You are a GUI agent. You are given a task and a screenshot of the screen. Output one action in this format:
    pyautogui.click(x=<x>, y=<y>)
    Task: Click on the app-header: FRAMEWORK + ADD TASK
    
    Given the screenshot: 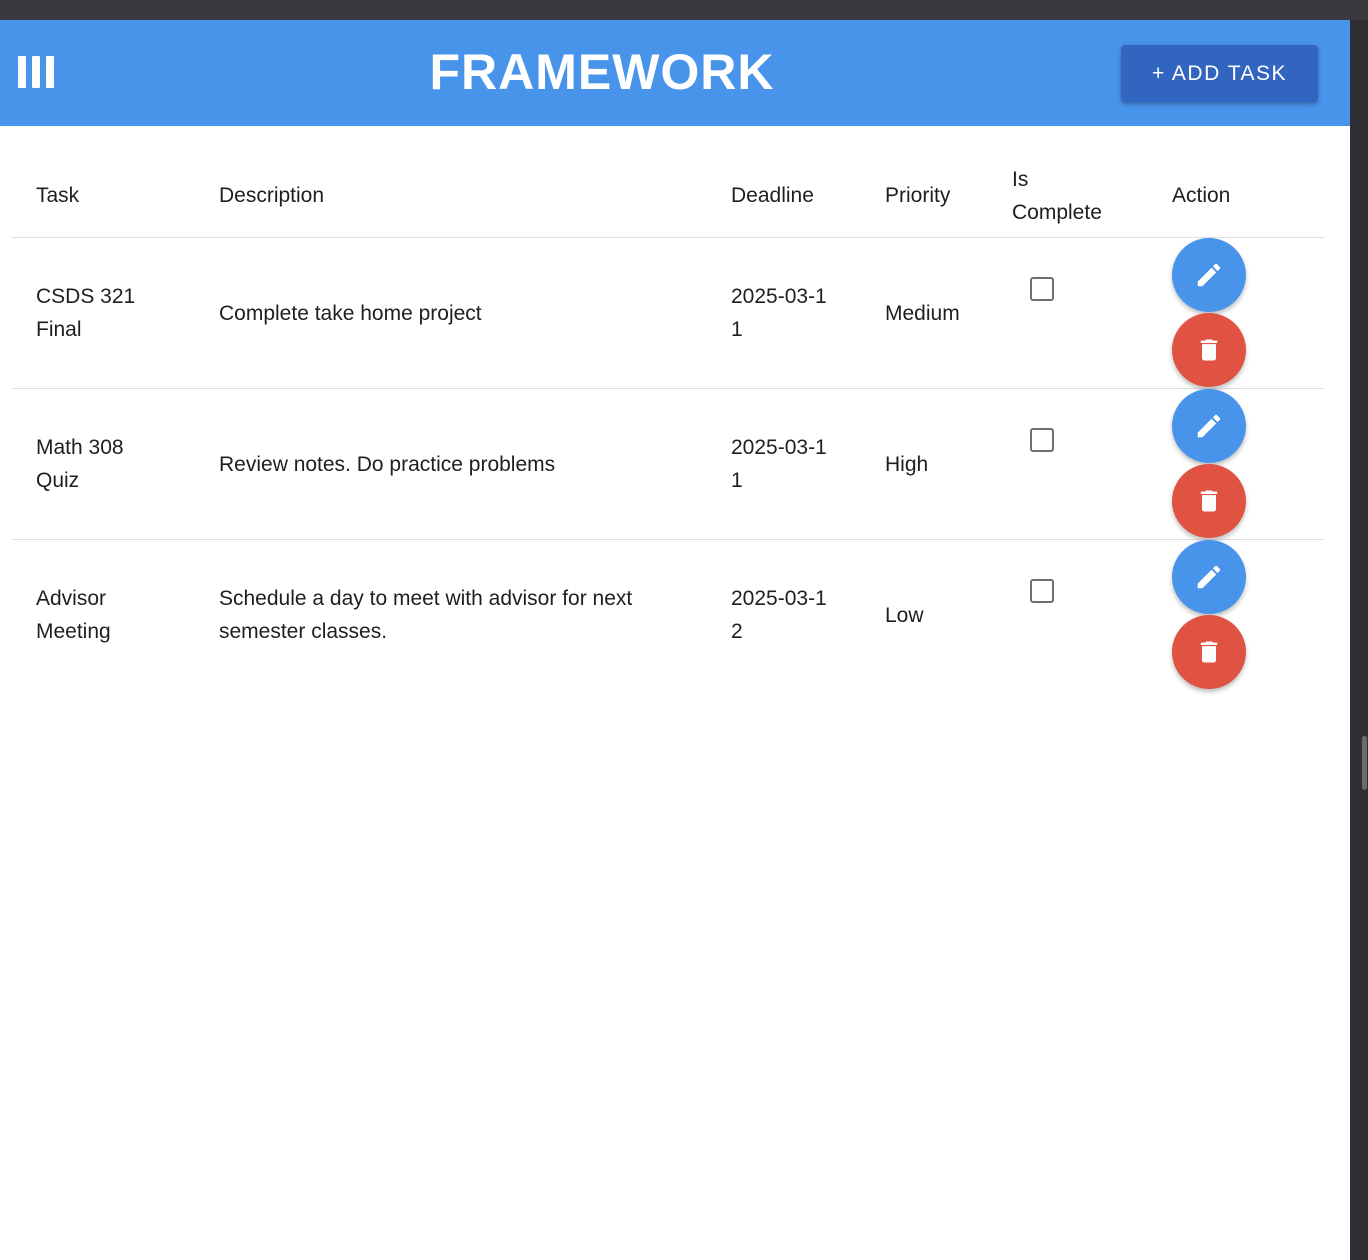 What is the action you would take?
    pyautogui.click(x=675, y=73)
    